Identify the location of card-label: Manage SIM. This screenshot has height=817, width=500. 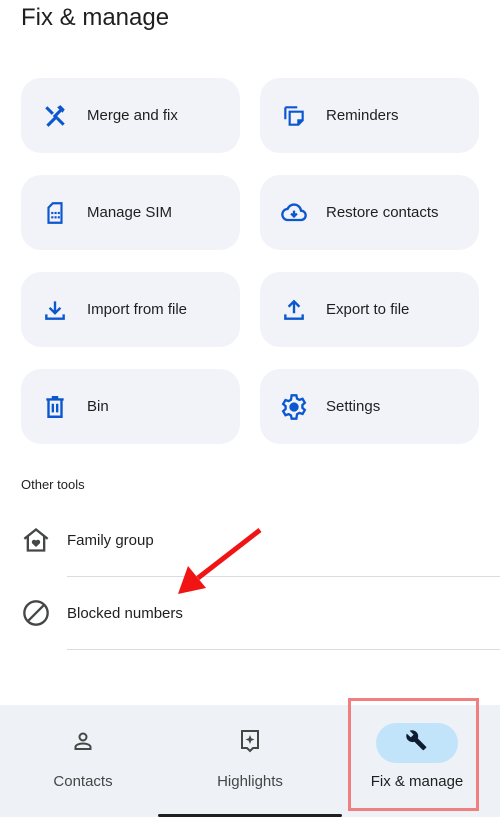
(130, 212).